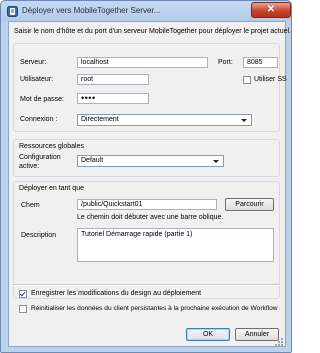  What do you see at coordinates (225, 62) in the screenshot?
I see `port-label: Port:` at bounding box center [225, 62].